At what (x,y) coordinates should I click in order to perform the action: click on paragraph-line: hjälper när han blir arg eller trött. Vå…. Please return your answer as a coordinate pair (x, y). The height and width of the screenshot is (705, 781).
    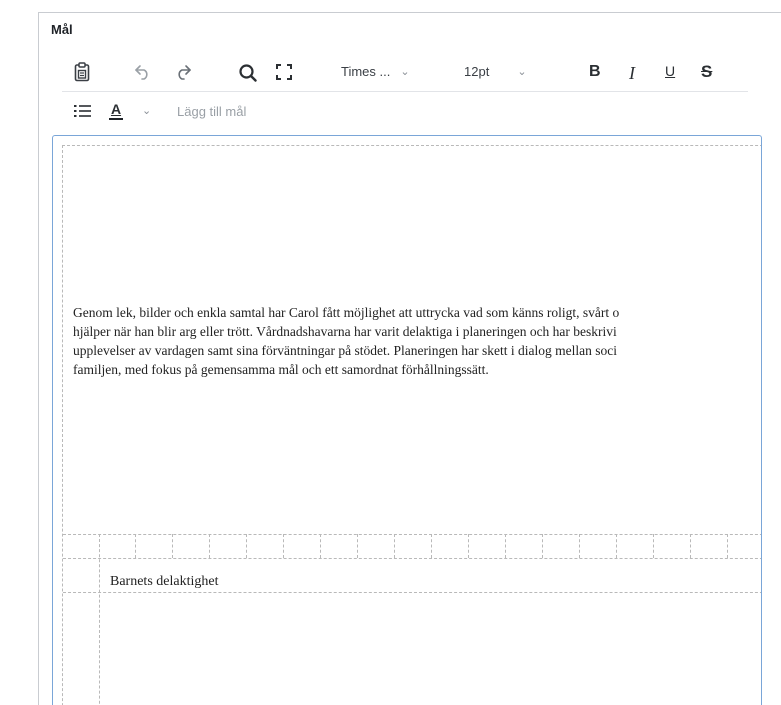
    Looking at the image, I should click on (345, 331).